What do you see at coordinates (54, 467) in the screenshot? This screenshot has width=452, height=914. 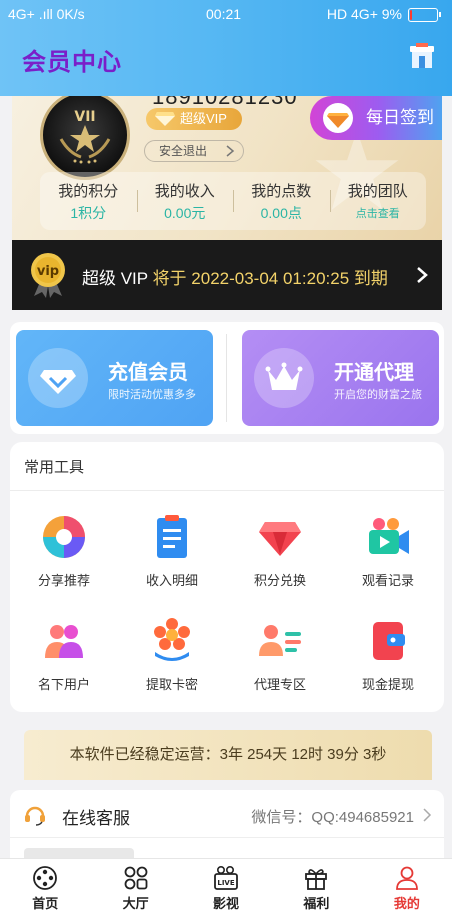 I see `section-title: 常用工具` at bounding box center [54, 467].